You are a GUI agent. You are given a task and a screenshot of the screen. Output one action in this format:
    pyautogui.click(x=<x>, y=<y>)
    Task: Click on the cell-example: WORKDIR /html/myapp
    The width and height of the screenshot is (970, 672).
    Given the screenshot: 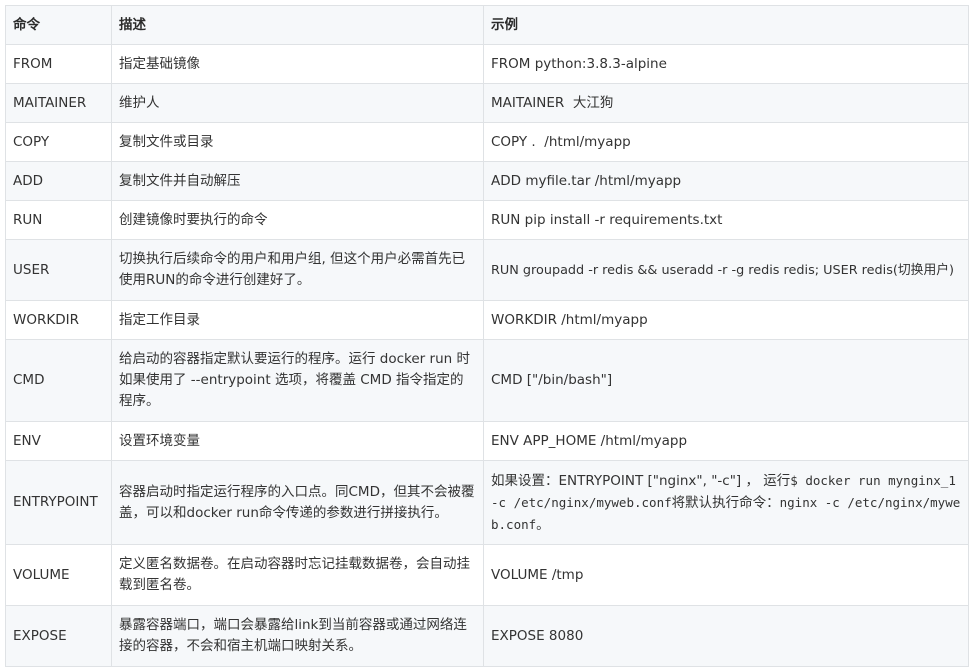 What is the action you would take?
    pyautogui.click(x=726, y=320)
    